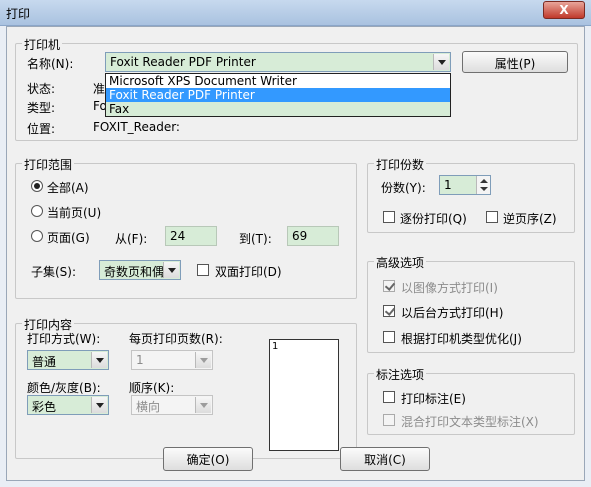 The image size is (591, 487). What do you see at coordinates (449, 287) in the screenshot?
I see `as-image-label: 以图像方式打印(I)` at bounding box center [449, 287].